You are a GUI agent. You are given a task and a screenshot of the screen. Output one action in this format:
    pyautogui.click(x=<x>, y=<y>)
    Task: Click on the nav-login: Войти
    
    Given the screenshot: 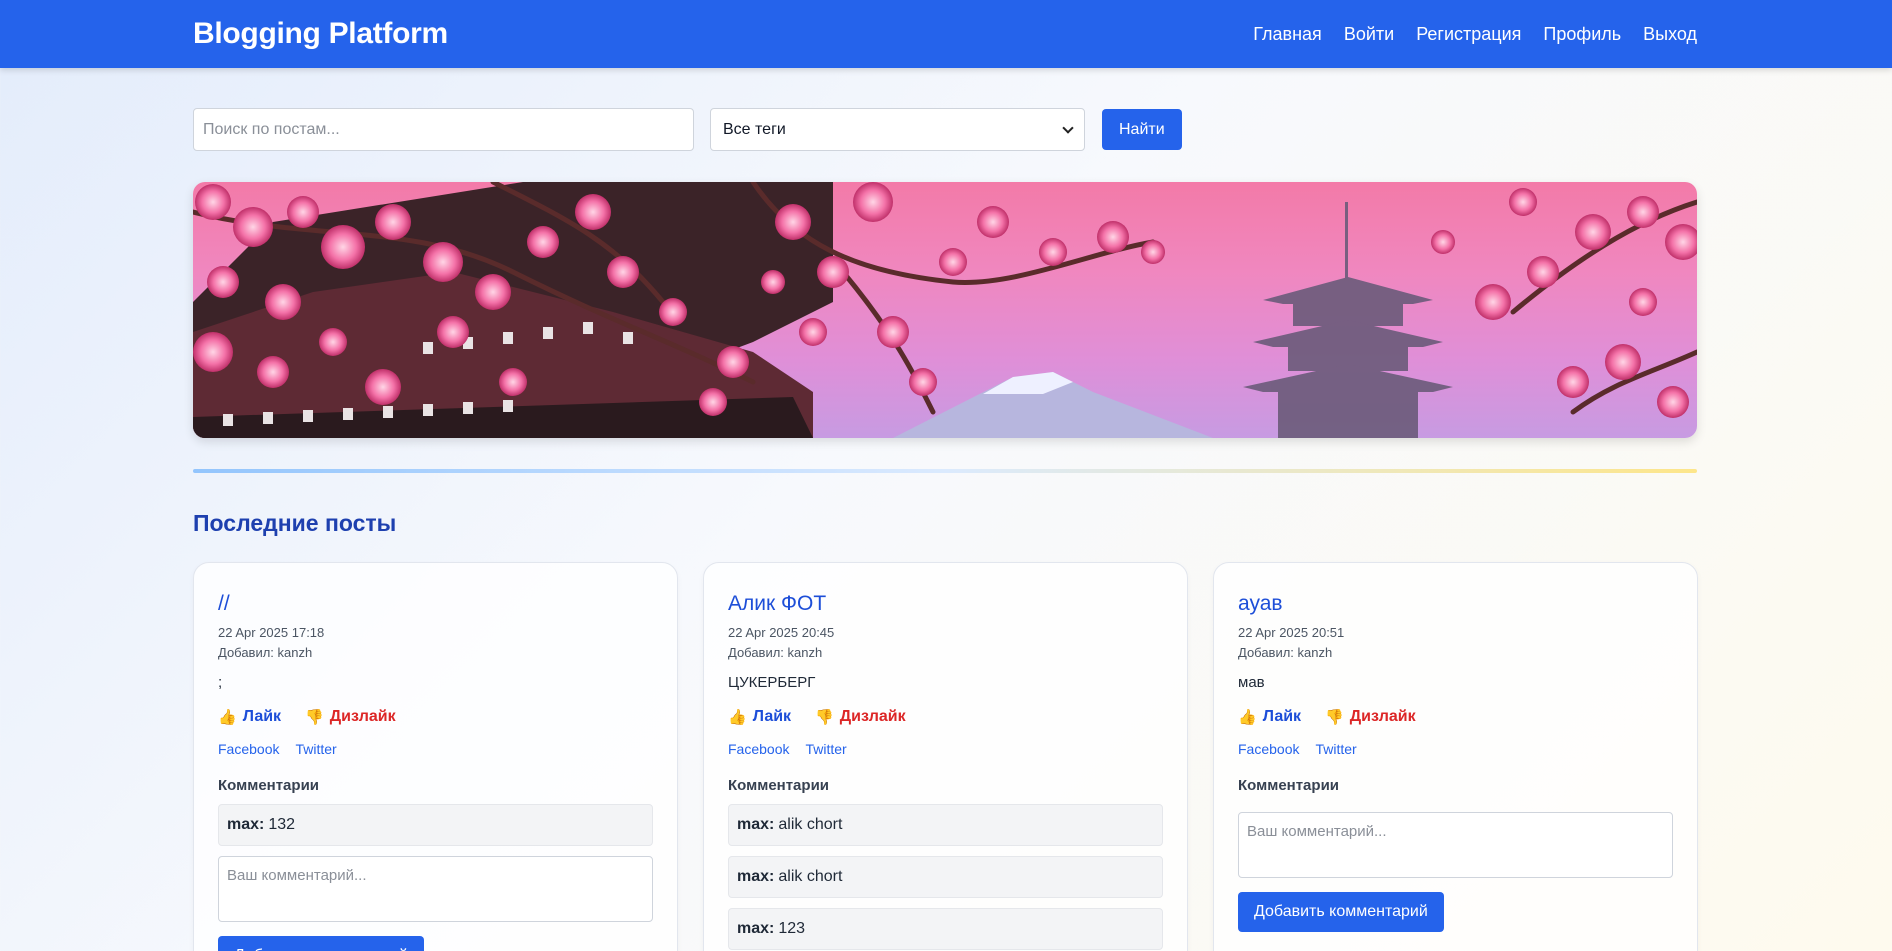 What is the action you would take?
    pyautogui.click(x=1369, y=34)
    